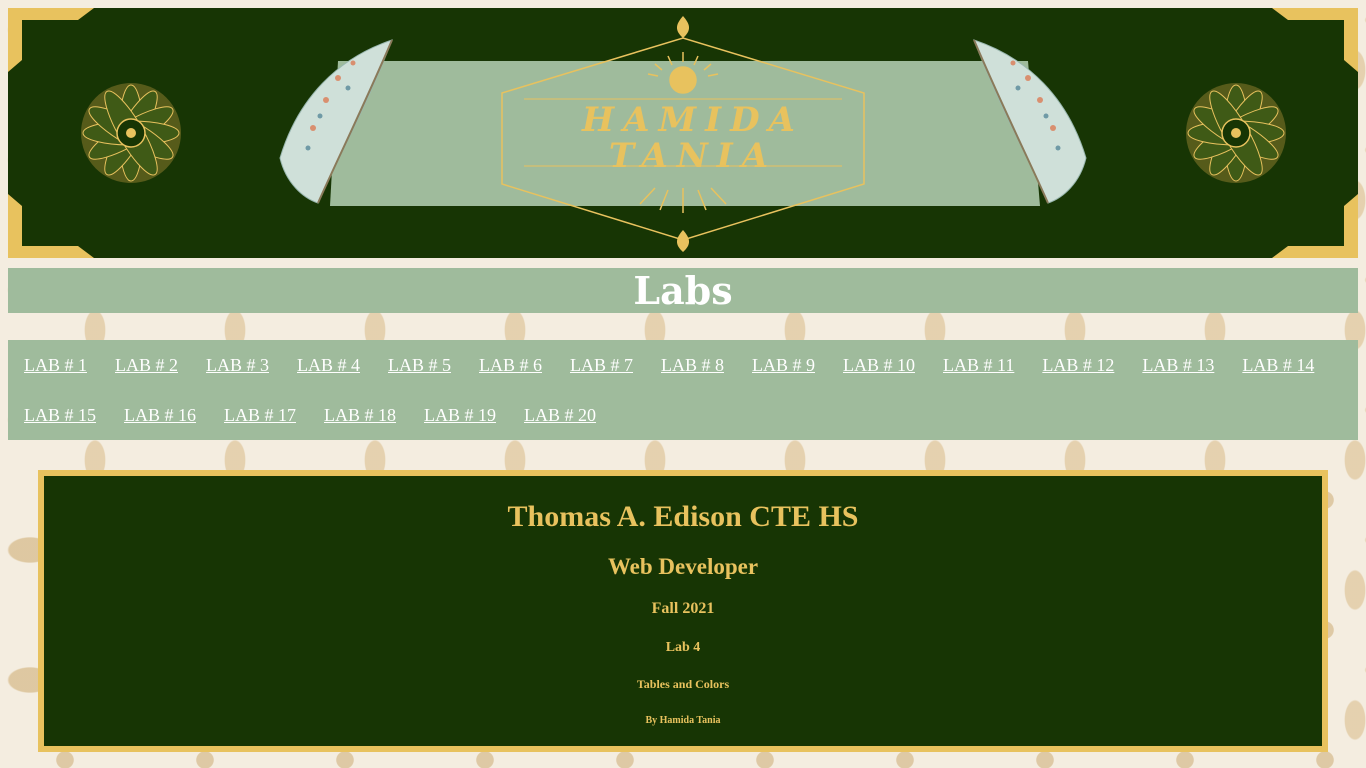  I want to click on nav-link-lab-15: LAB # 15, so click(60, 415).